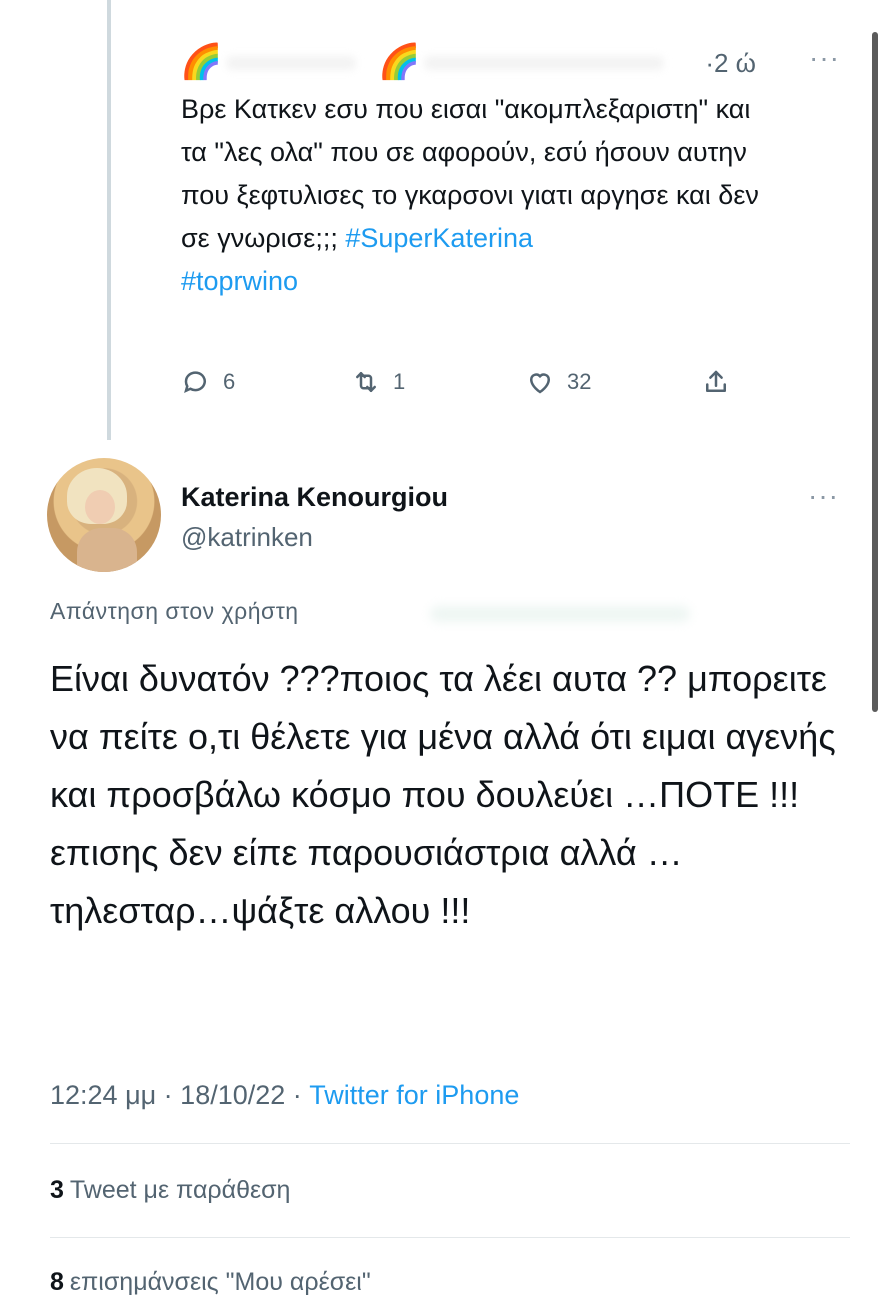 This screenshot has height=1299, width=880. Describe the element at coordinates (399, 62) in the screenshot. I see `rainbow-name-icon: 🌈` at that location.